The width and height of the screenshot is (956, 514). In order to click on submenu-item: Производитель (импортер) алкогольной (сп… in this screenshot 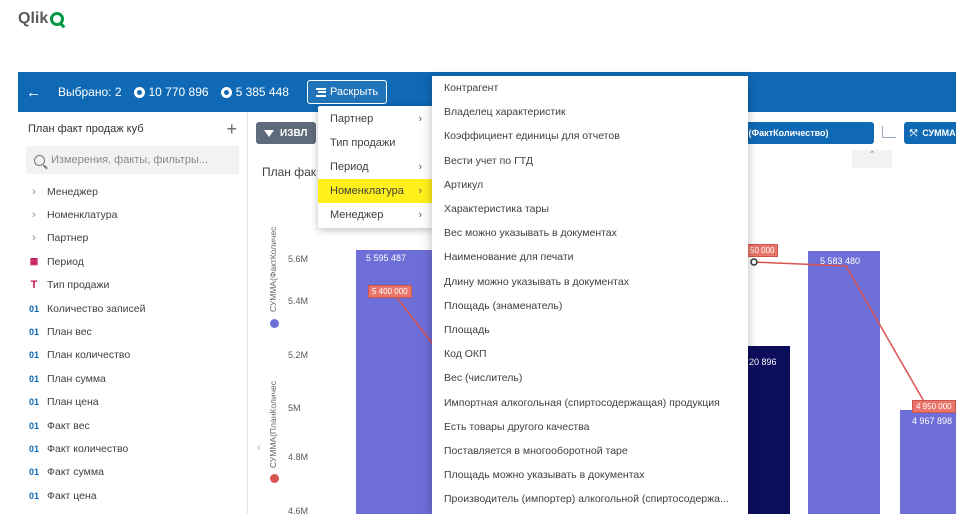, I will do `click(590, 499)`.